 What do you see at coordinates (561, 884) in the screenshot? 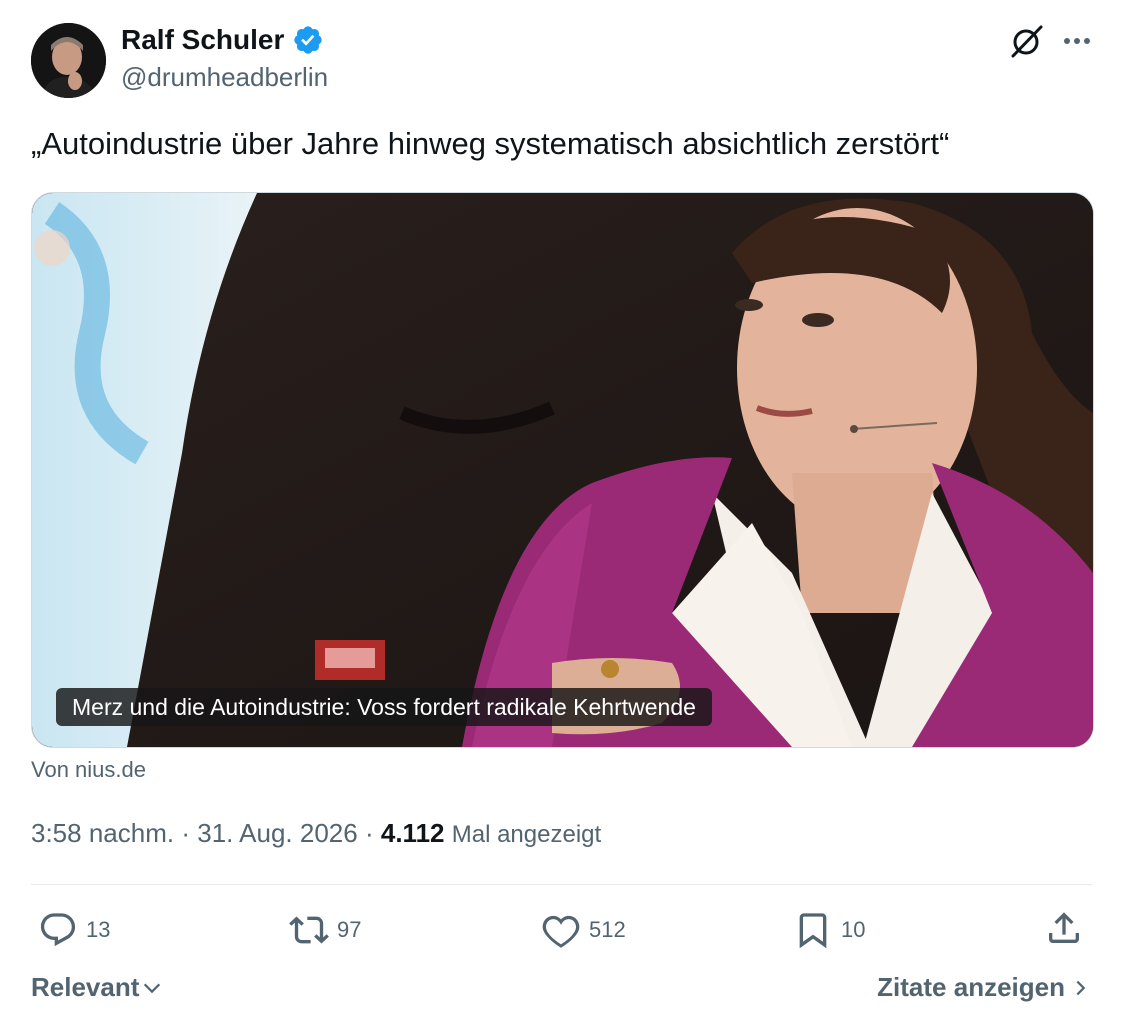
I see `divider` at bounding box center [561, 884].